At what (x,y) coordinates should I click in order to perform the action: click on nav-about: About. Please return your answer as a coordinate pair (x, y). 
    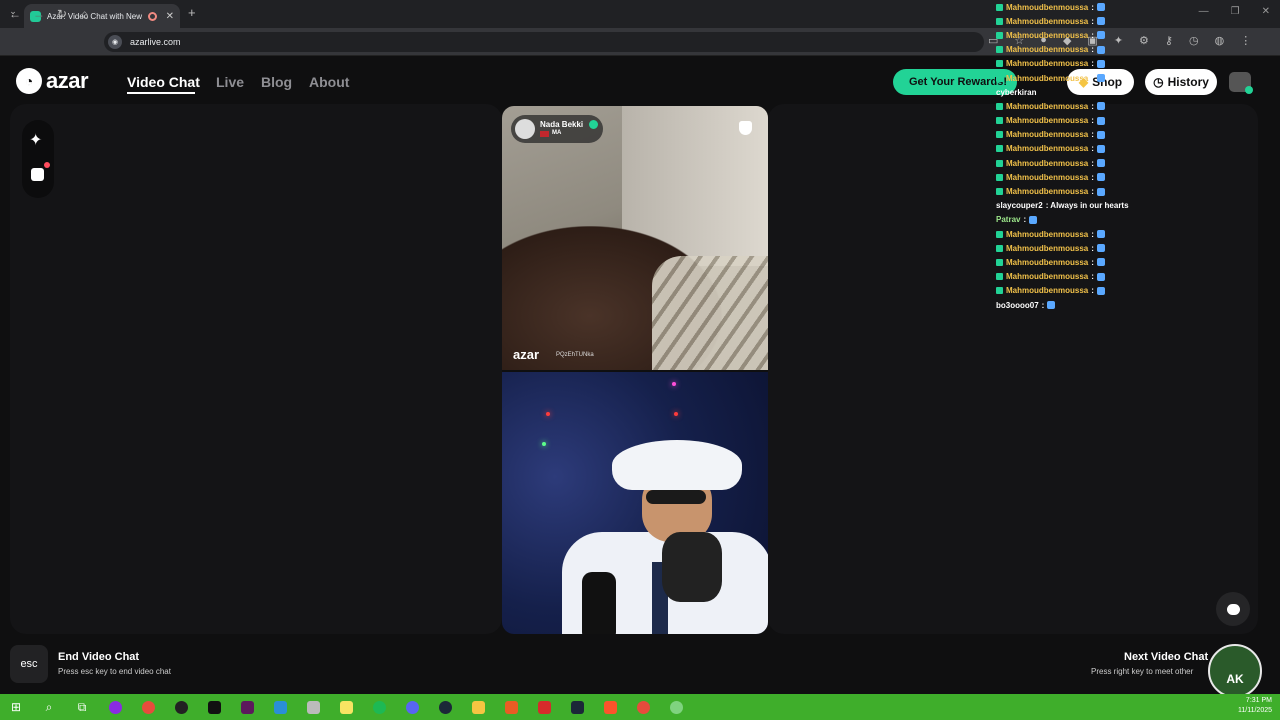
    Looking at the image, I should click on (329, 82).